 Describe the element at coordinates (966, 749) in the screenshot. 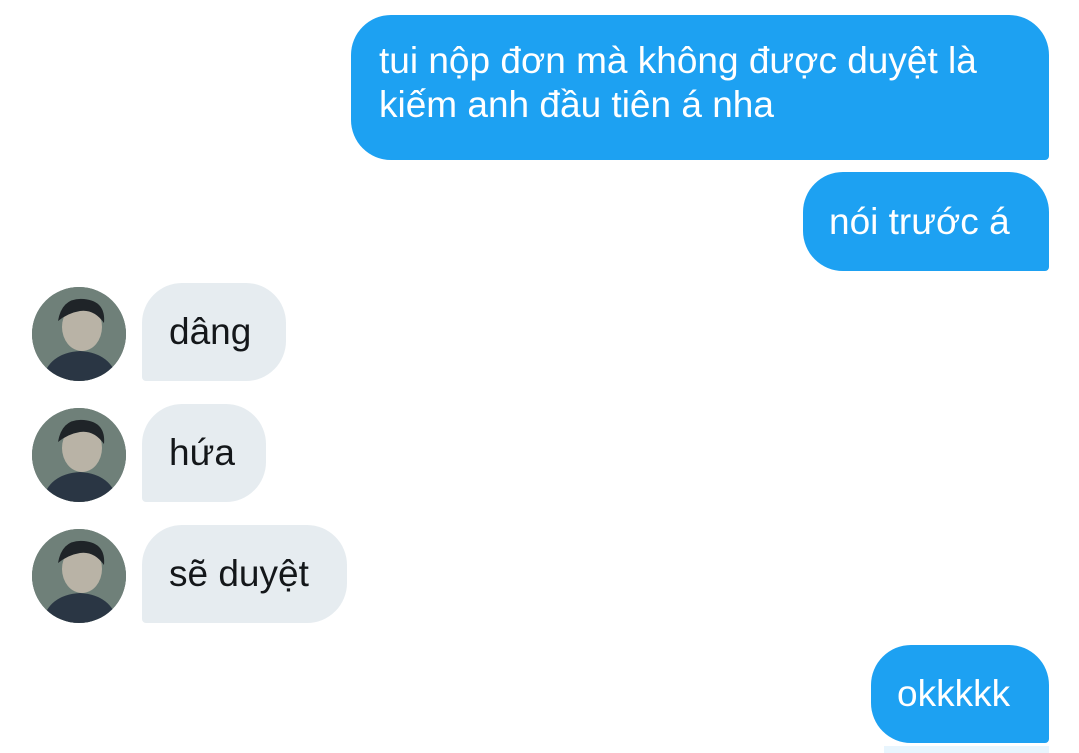

I see `cutoff-indicator` at that location.